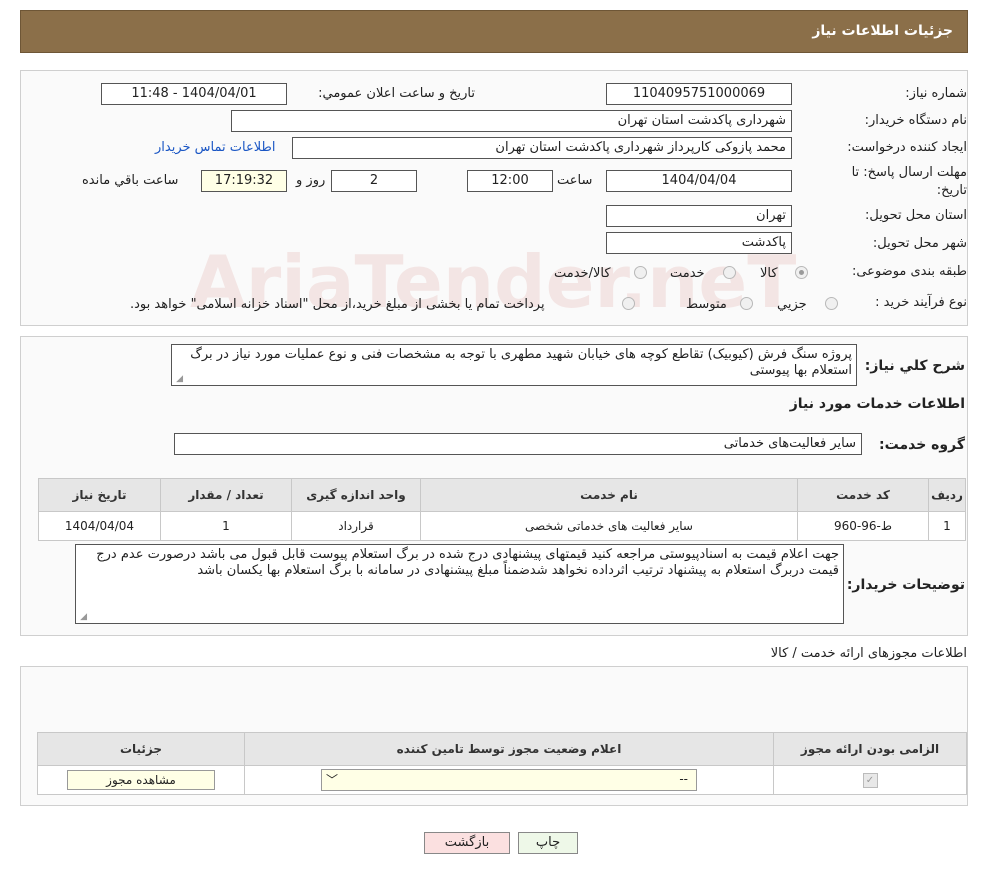 The width and height of the screenshot is (985, 875). What do you see at coordinates (99, 526) in the screenshot?
I see `cell-need-date: 1404/04/04` at bounding box center [99, 526].